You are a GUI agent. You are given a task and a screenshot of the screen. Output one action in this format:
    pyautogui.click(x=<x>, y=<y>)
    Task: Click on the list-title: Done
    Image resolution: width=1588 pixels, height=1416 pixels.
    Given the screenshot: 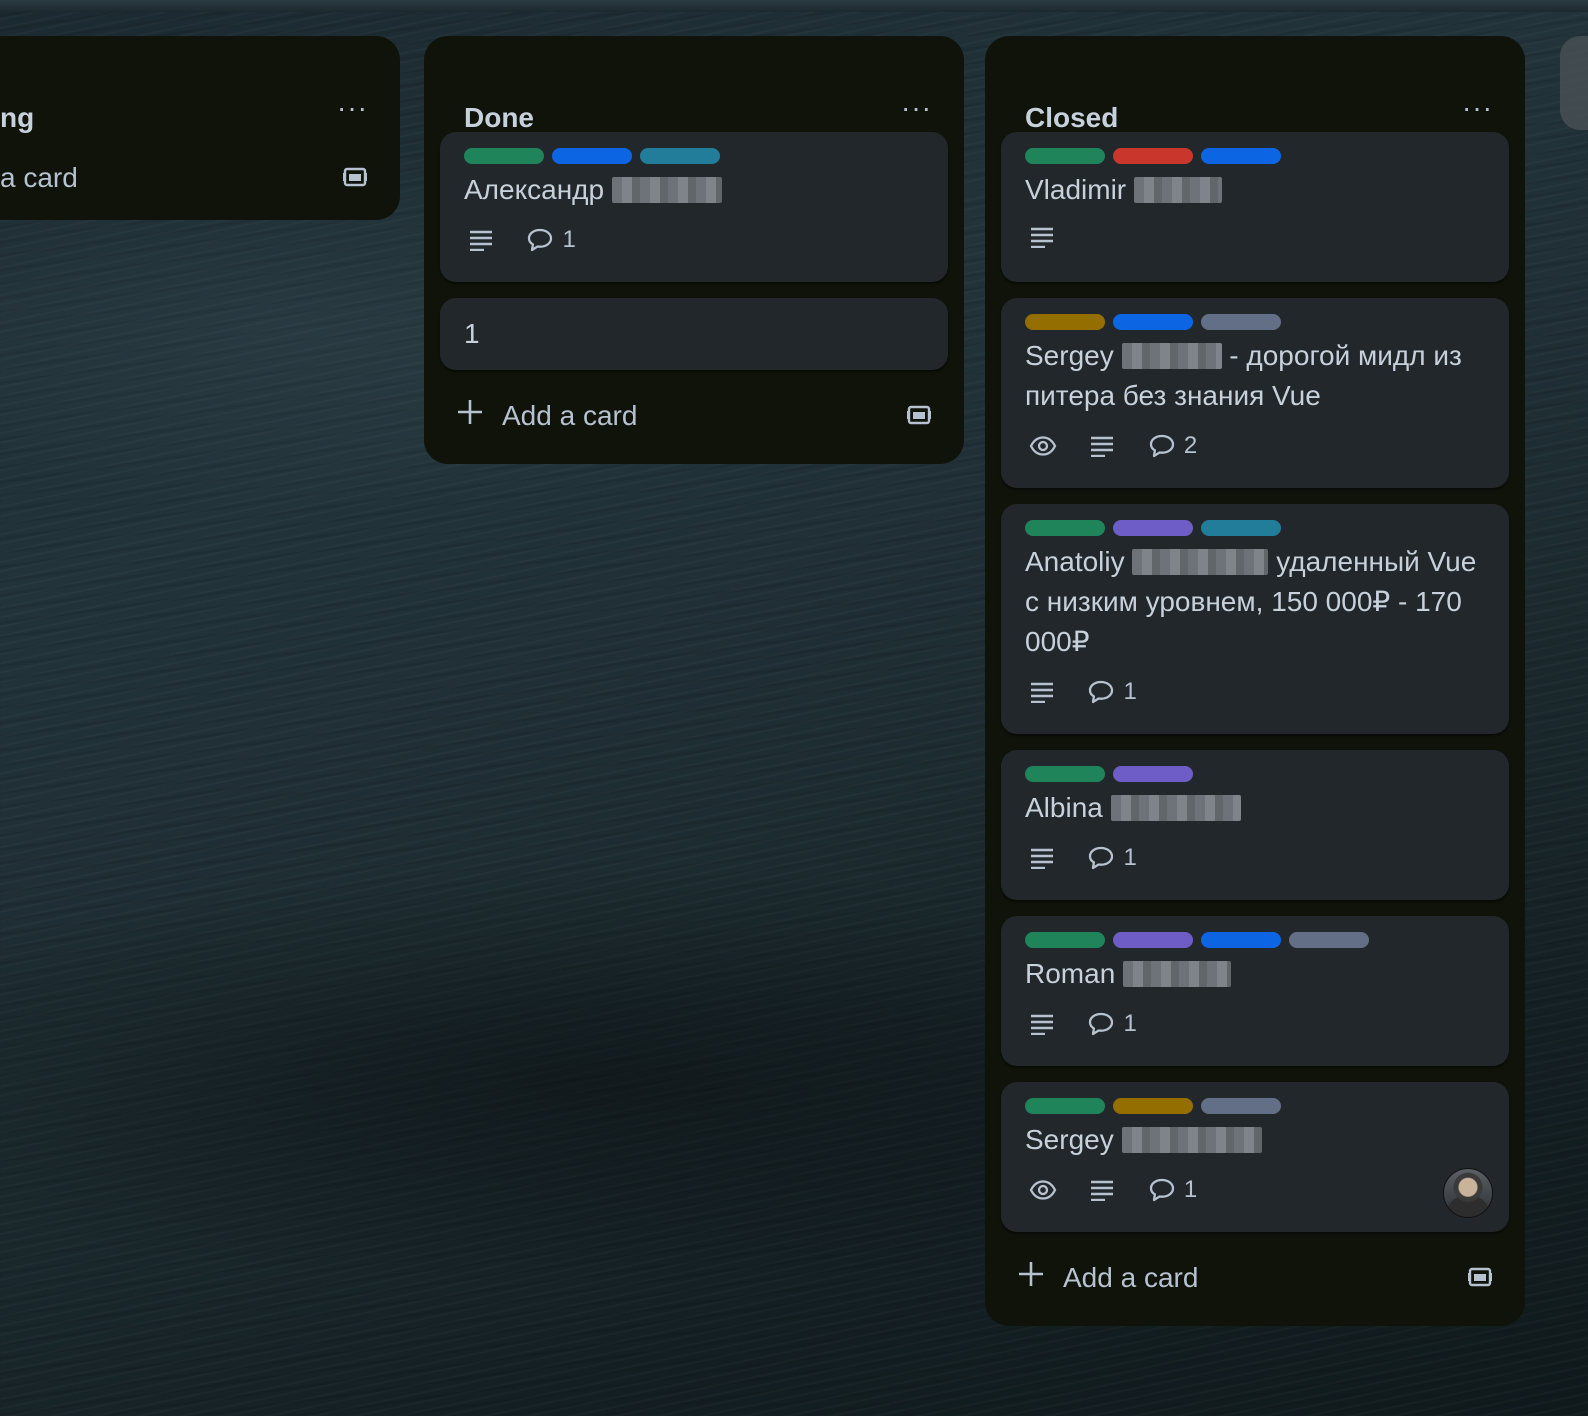 What is the action you would take?
    pyautogui.click(x=499, y=118)
    